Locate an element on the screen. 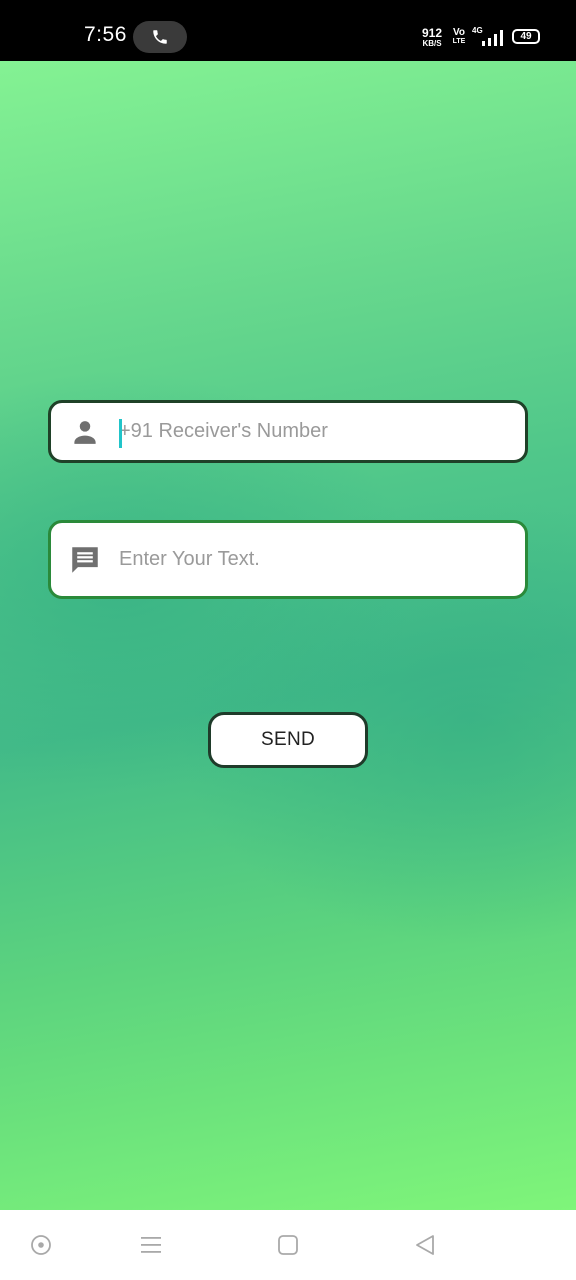 This screenshot has width=576, height=1280. assistant-icon is located at coordinates (41, 1245).